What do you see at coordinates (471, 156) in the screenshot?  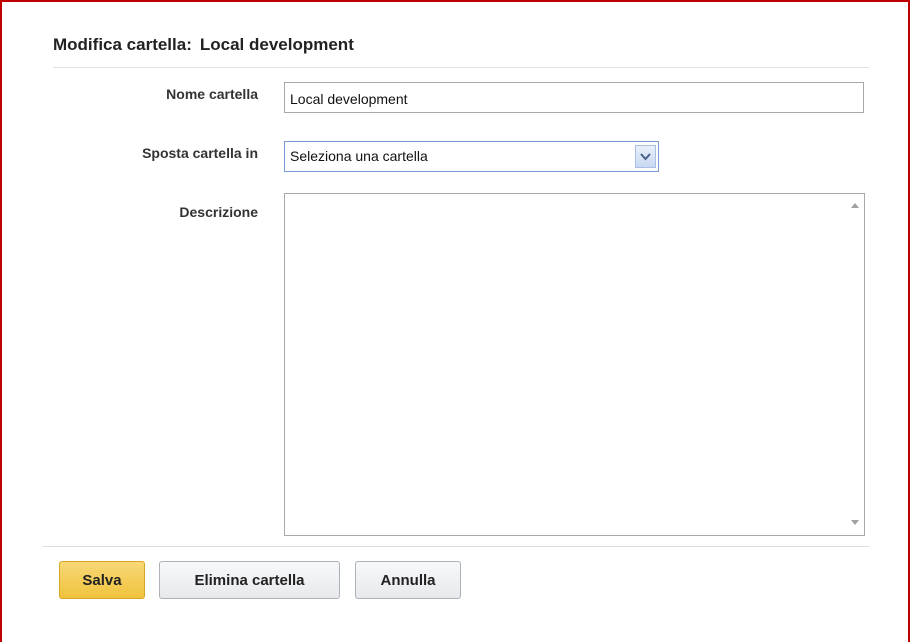 I see `move-to-select: Seleziona una cartella` at bounding box center [471, 156].